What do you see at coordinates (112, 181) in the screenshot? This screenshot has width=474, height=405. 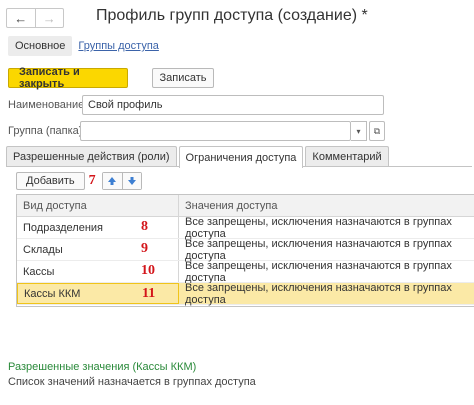 I see `up-arrow-icon` at bounding box center [112, 181].